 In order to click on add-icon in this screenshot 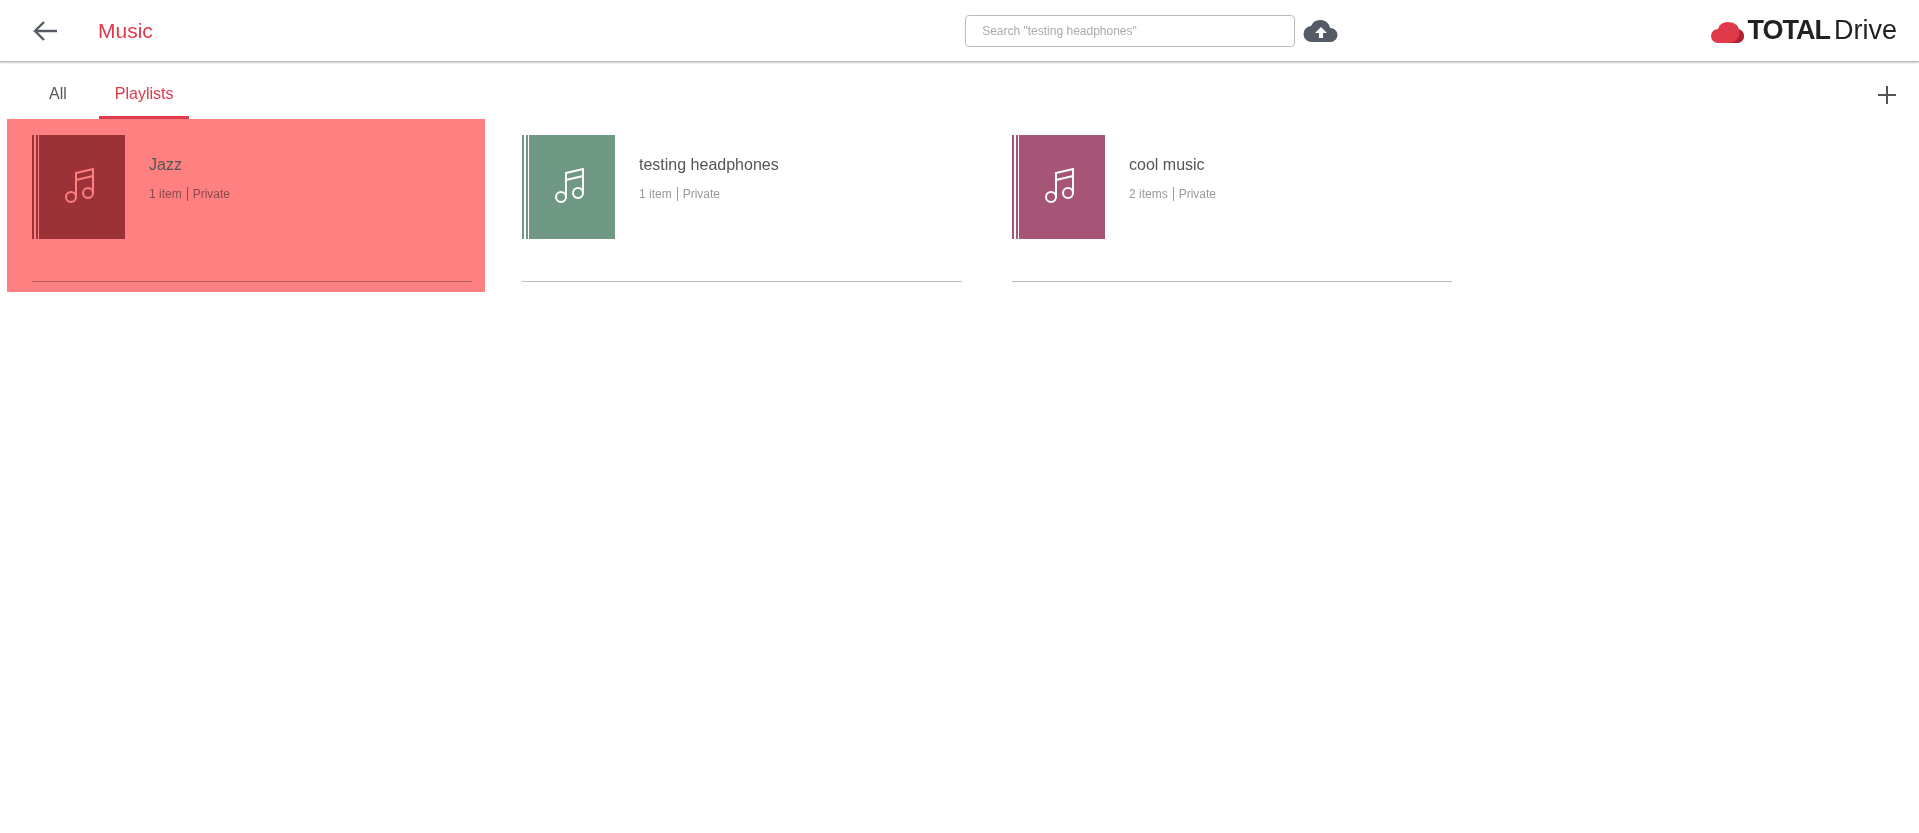, I will do `click(1887, 94)`.